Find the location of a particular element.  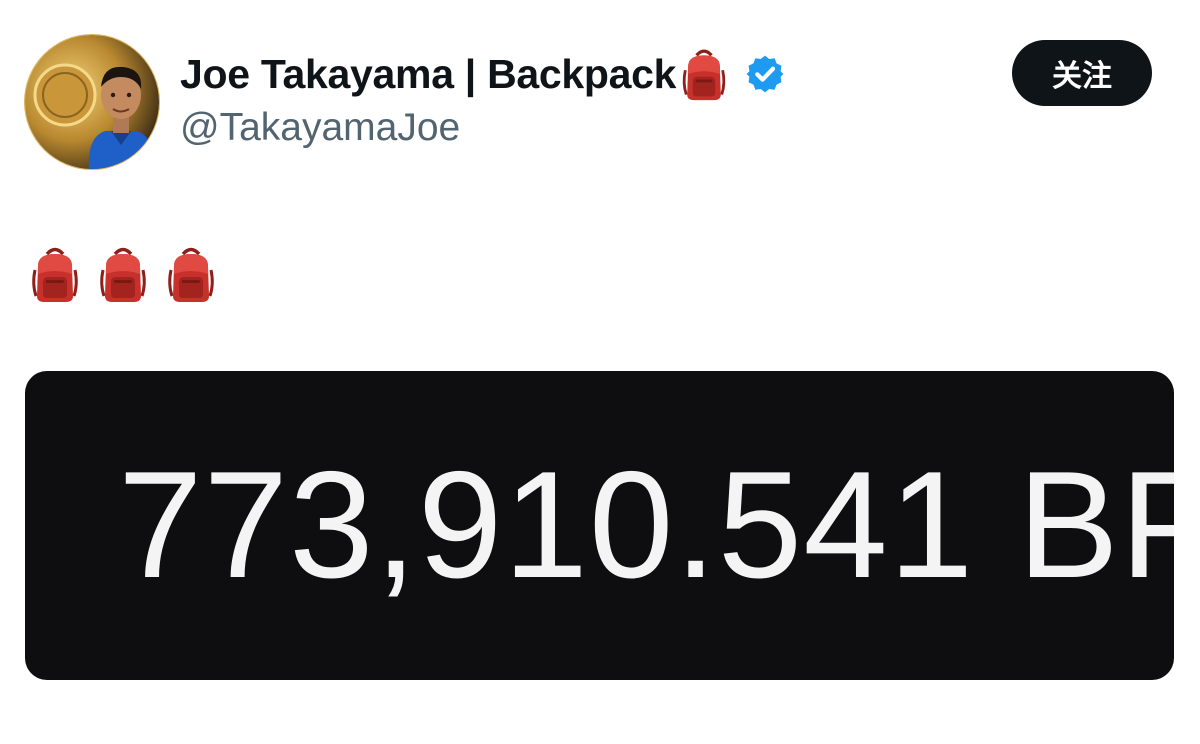

post-emoji-row is located at coordinates (123, 274).